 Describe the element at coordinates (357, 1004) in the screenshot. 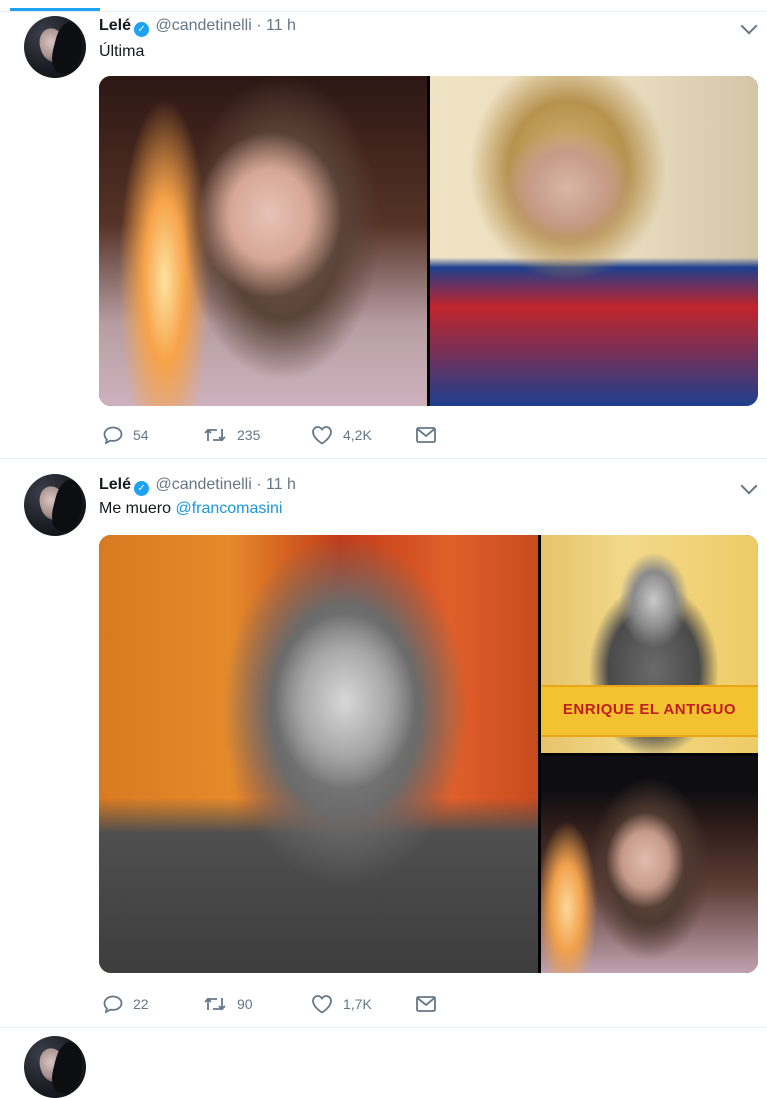

I see `like-count: 1,7K` at that location.